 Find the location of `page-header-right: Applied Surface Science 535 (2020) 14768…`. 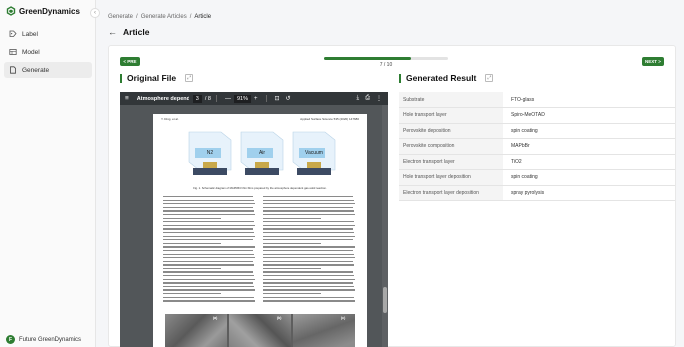

page-header-right: Applied Surface Science 535 (2020) 14768… is located at coordinates (329, 119).